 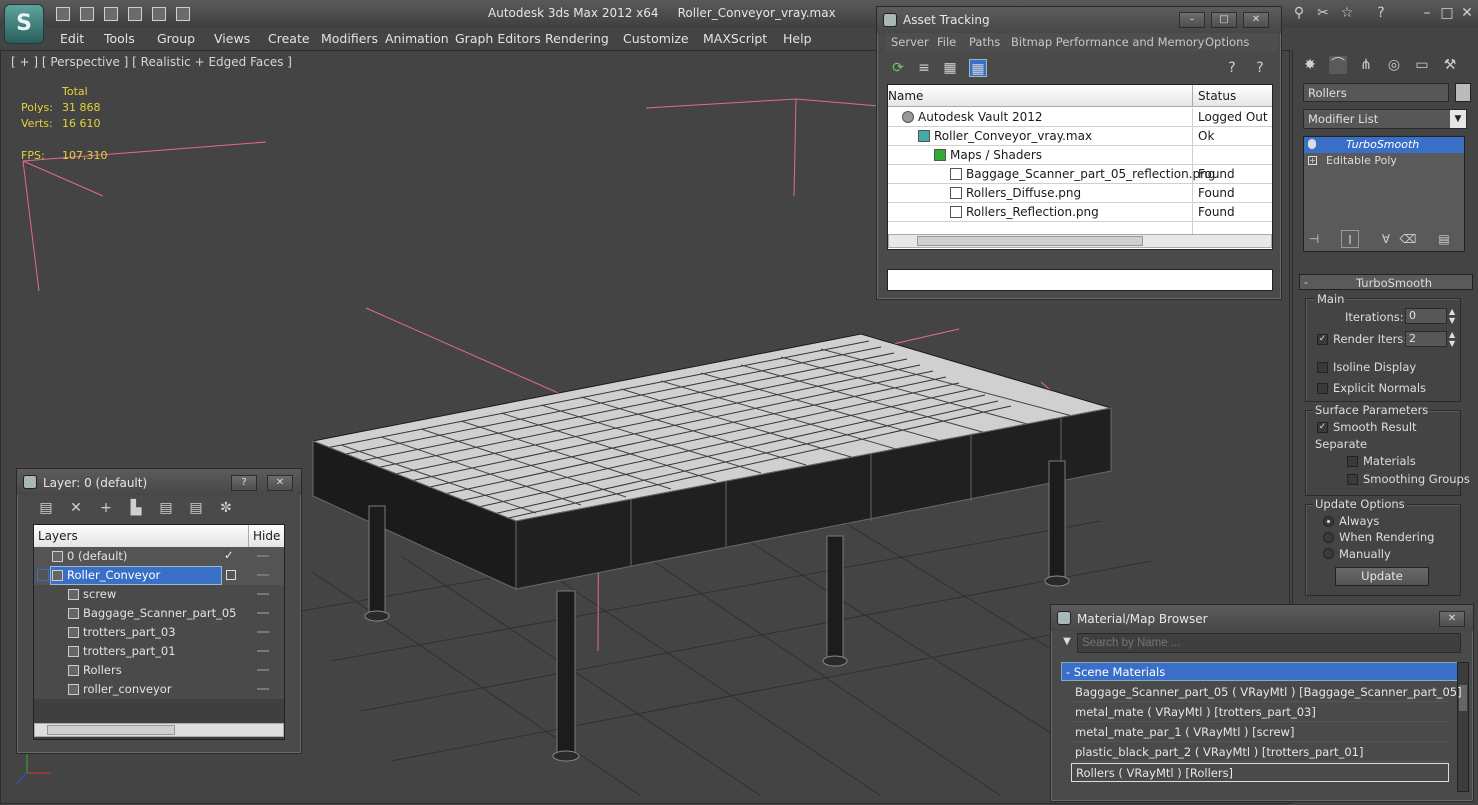 What do you see at coordinates (1107, 42) in the screenshot?
I see `menu-bitmap-performance: Bitmap Performance and Memory` at bounding box center [1107, 42].